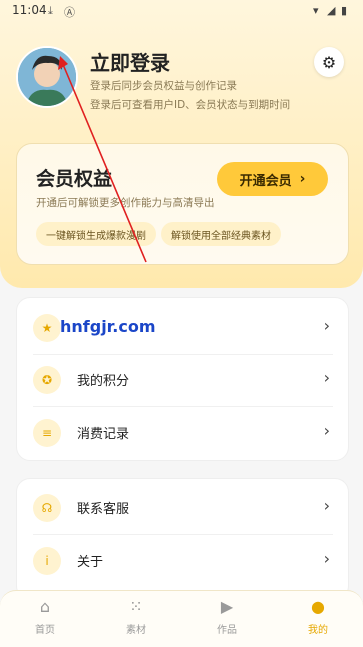 The width and height of the screenshot is (363, 647). What do you see at coordinates (125, 203) in the screenshot?
I see `member-description: 开通后可解锁更多创作能力与高清导出` at bounding box center [125, 203].